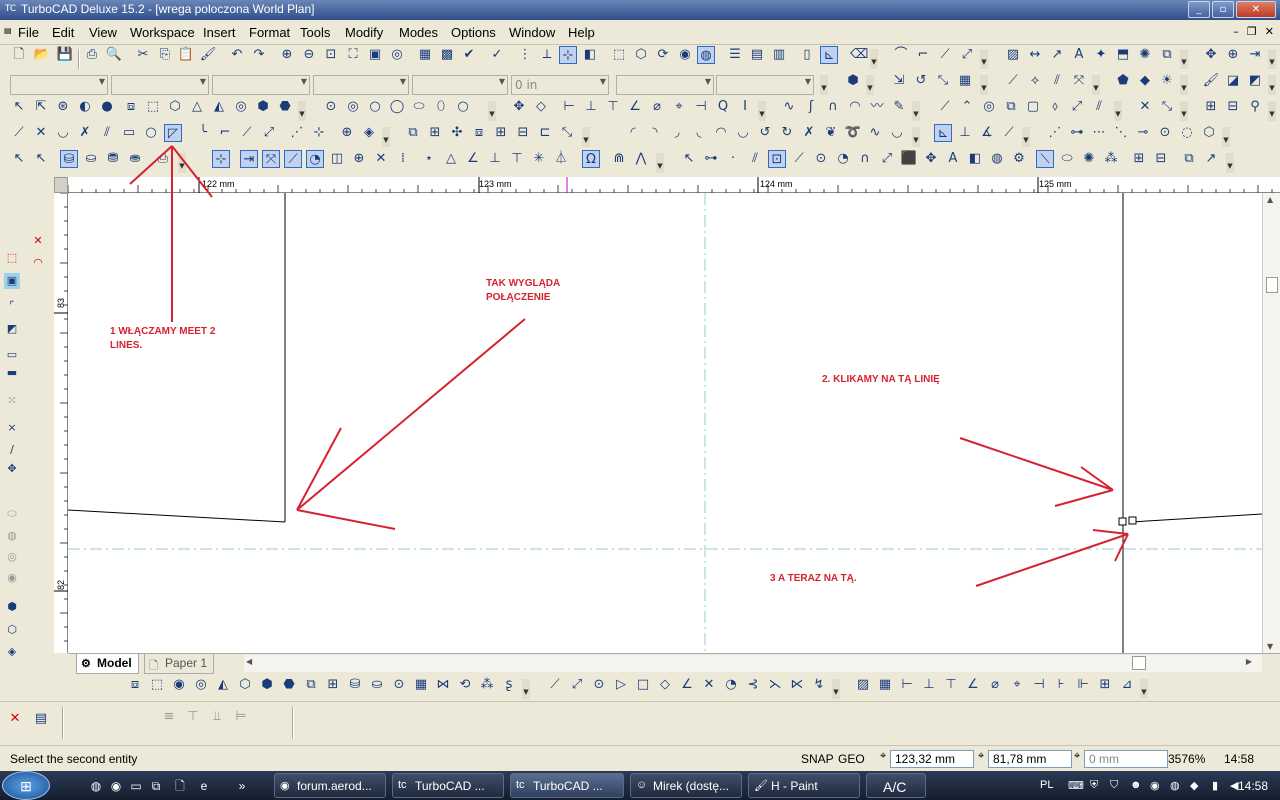  What do you see at coordinates (875, 133) in the screenshot?
I see `arc-wave-icon: ∿` at bounding box center [875, 133].